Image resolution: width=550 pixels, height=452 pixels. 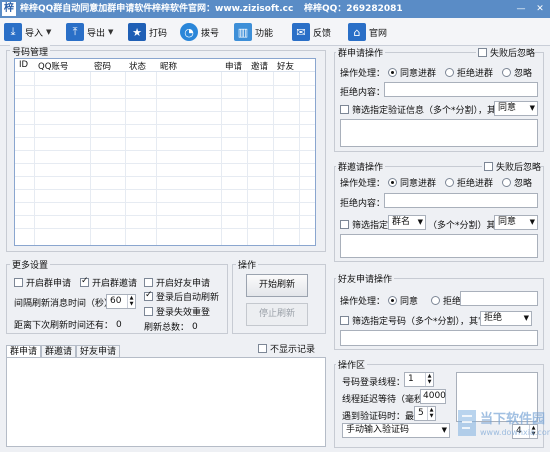 I want to click on operation-area-title: 操作区, so click(x=352, y=364).